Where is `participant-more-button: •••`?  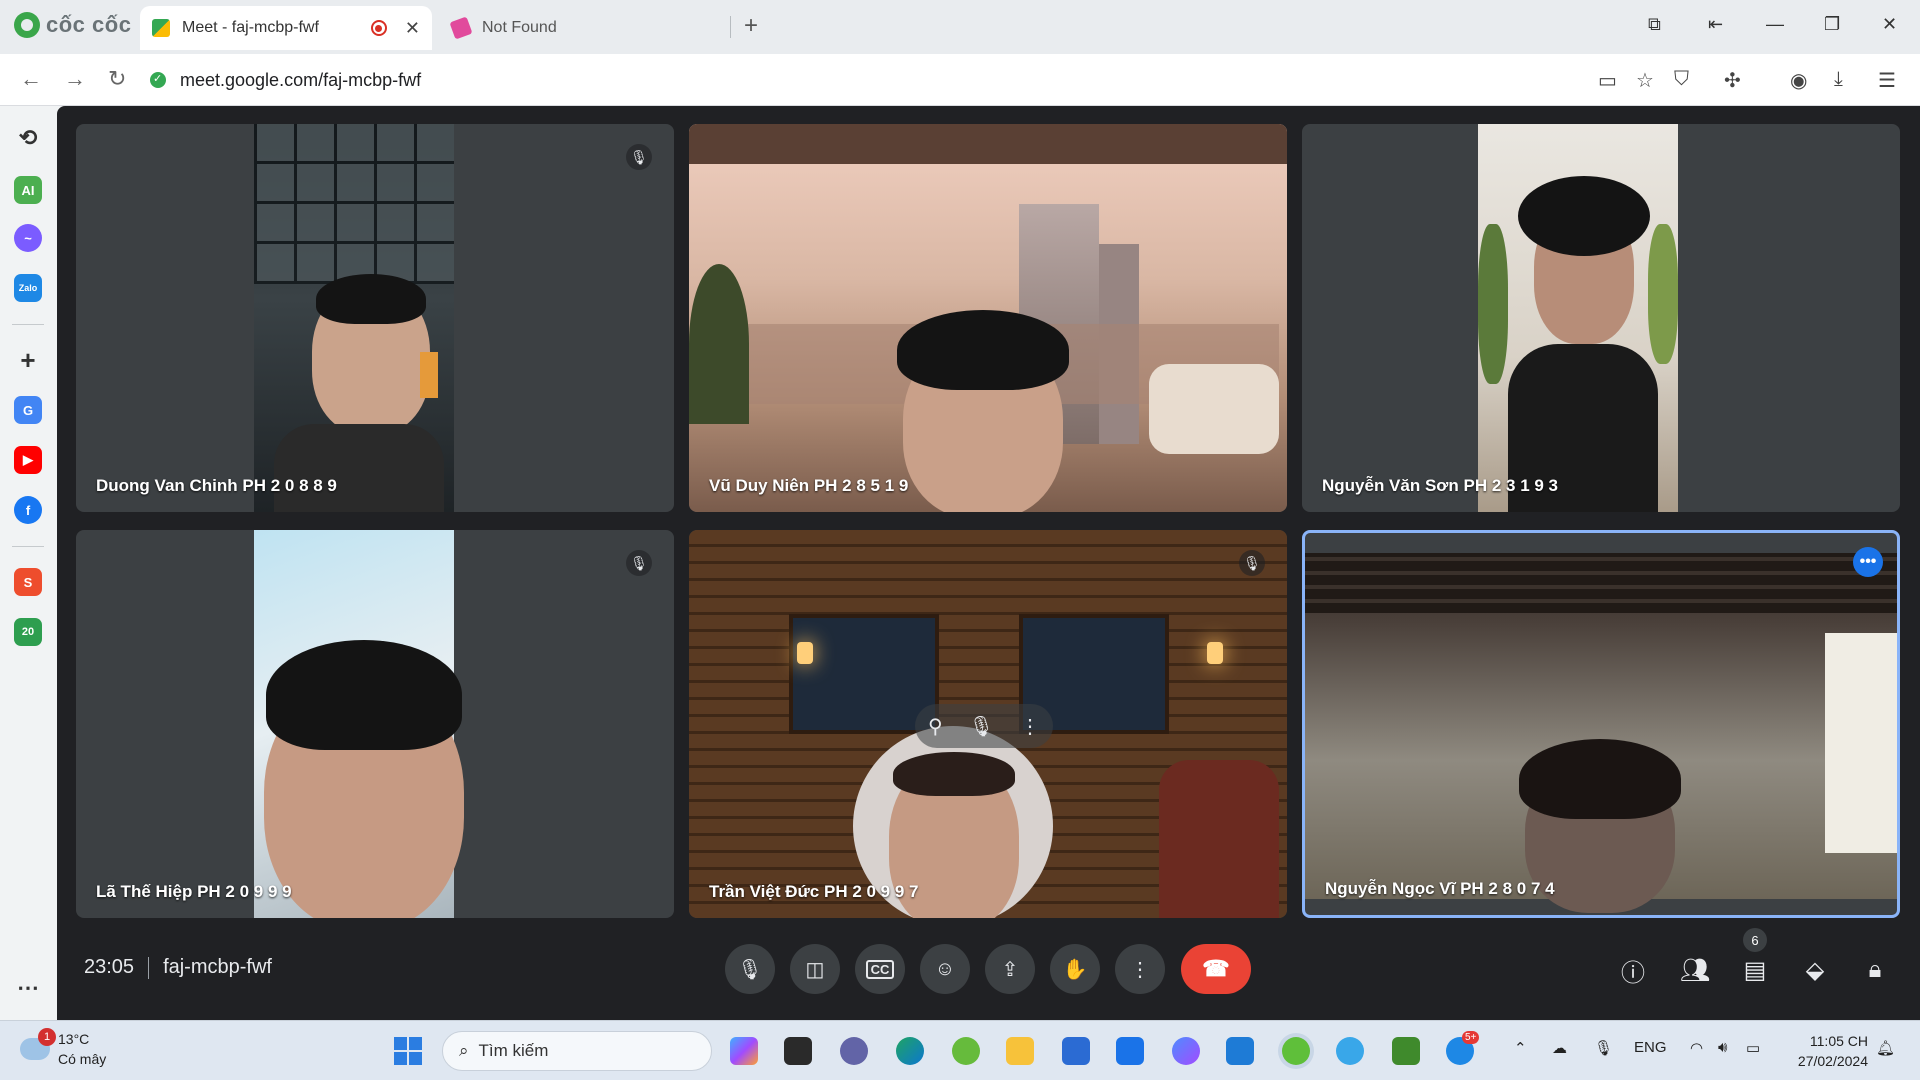
participant-more-button: ••• is located at coordinates (1868, 562).